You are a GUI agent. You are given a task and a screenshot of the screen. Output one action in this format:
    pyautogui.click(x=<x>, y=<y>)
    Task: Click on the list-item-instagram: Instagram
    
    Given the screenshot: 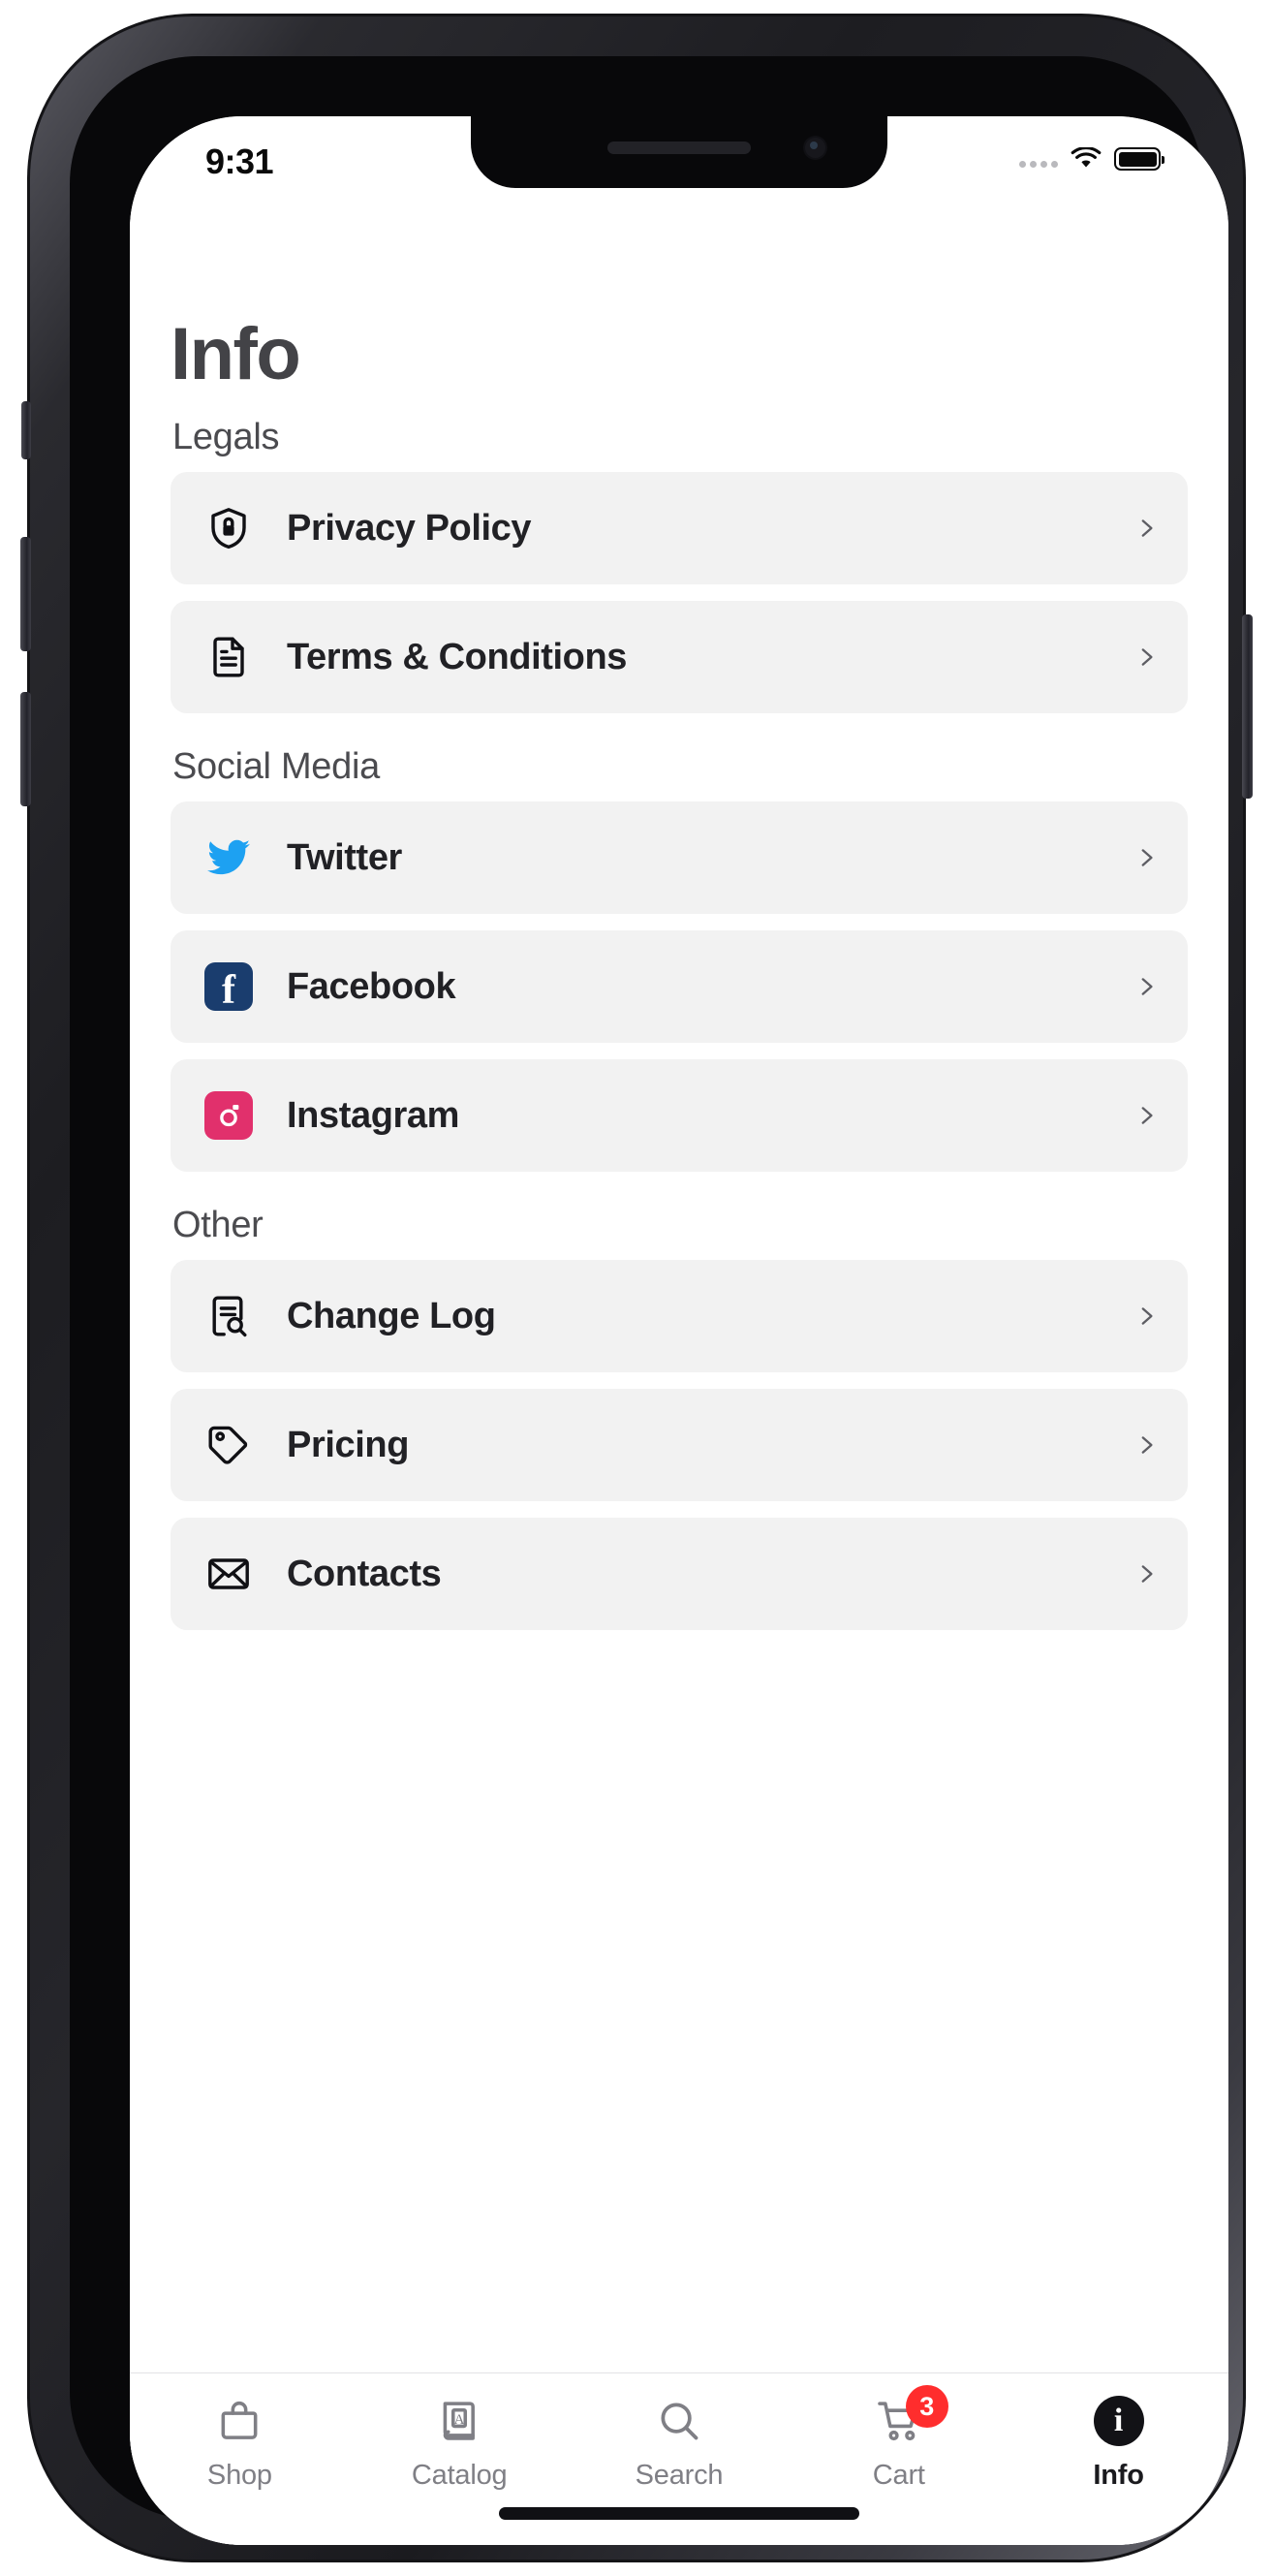 What is the action you would take?
    pyautogui.click(x=679, y=1115)
    